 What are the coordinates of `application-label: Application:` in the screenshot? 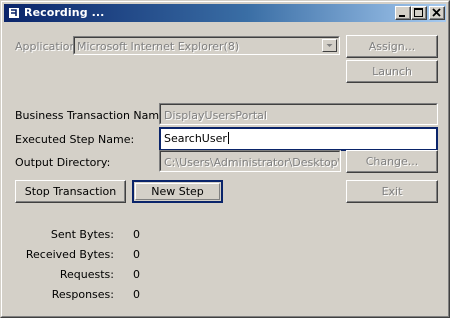 It's located at (48, 46).